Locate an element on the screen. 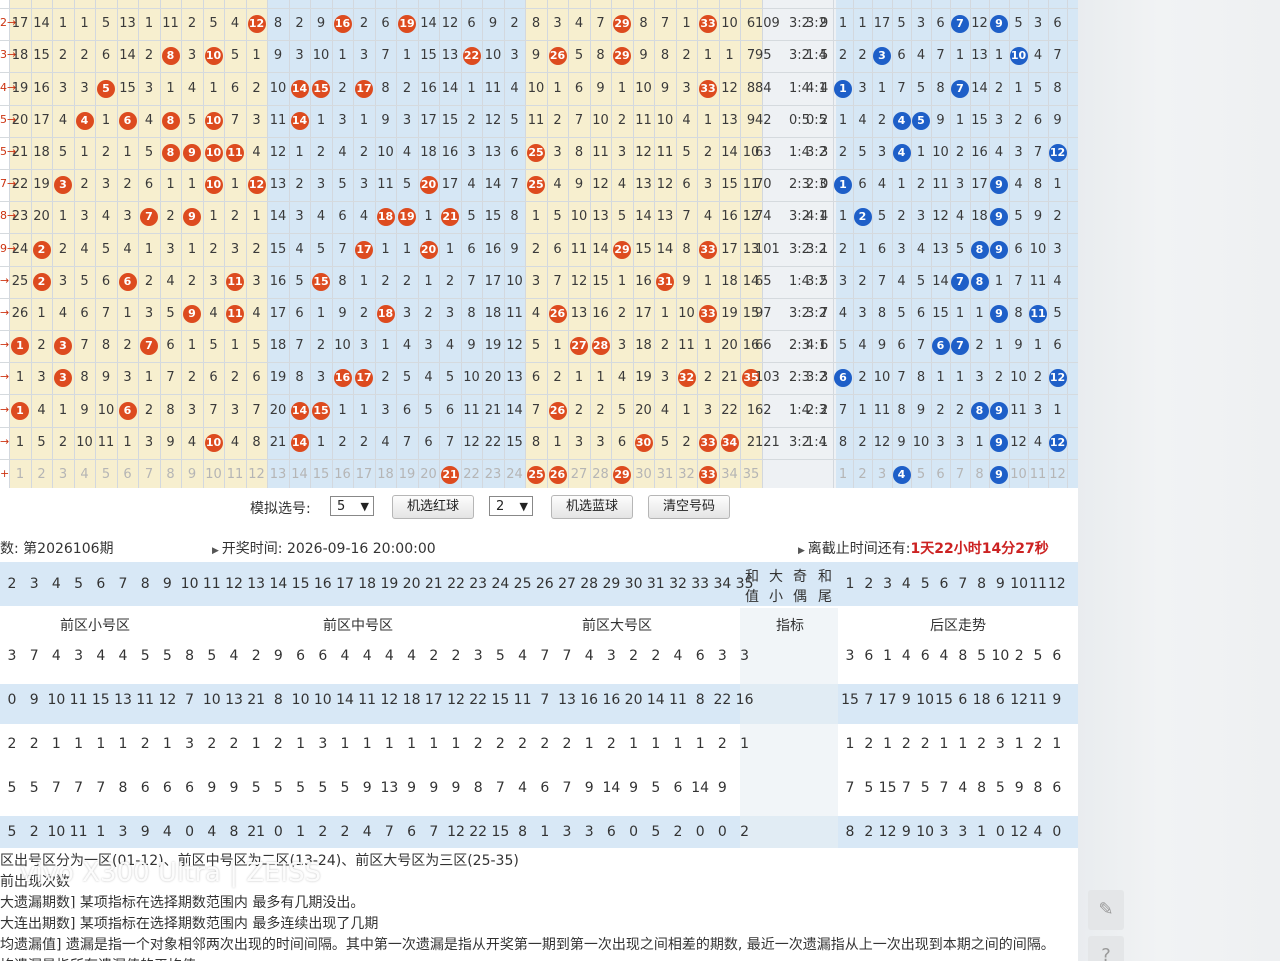  red-ball: 17 is located at coordinates (364, 249).